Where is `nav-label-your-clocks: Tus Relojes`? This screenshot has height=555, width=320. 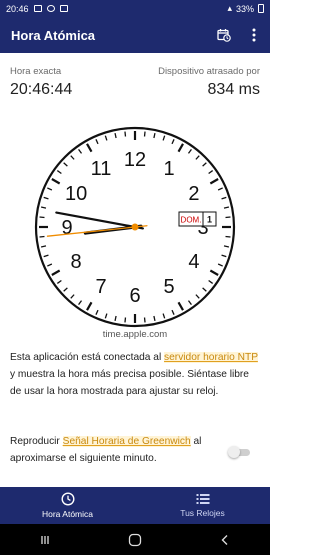 nav-label-your-clocks: Tus Relojes is located at coordinates (202, 513).